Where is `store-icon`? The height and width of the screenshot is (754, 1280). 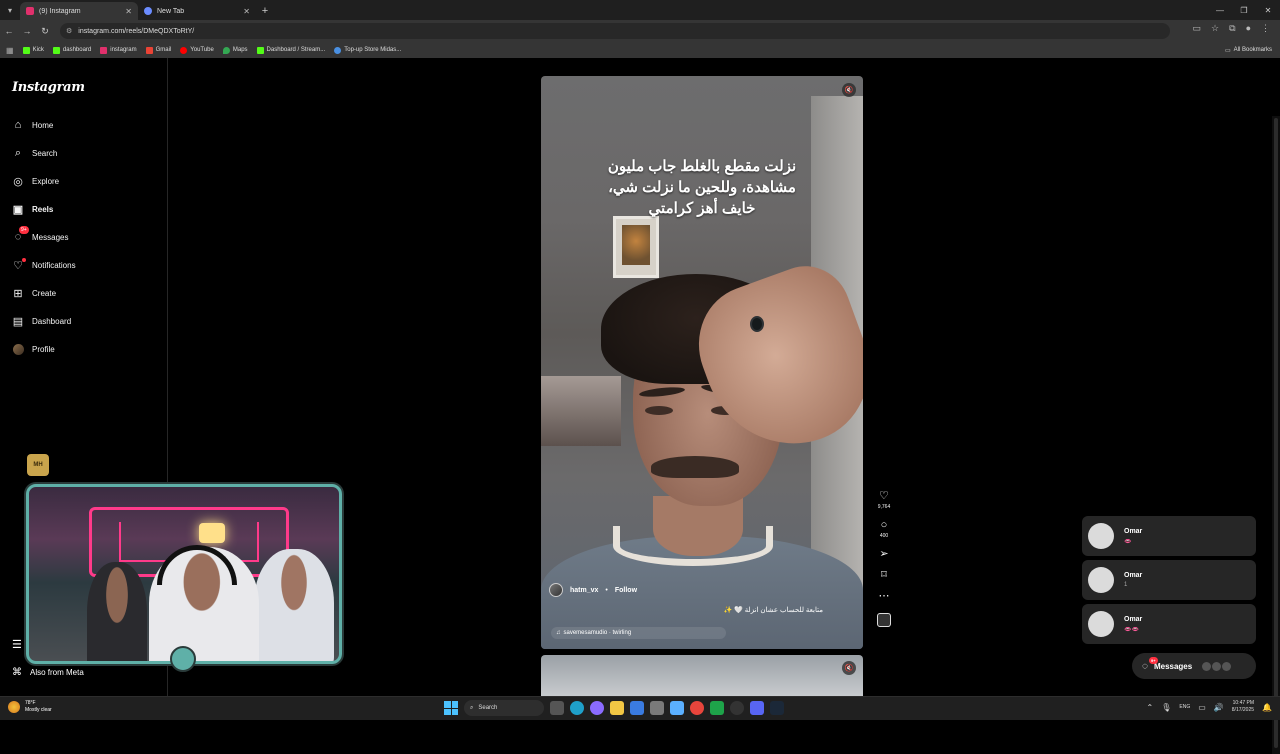 store-icon is located at coordinates (637, 708).